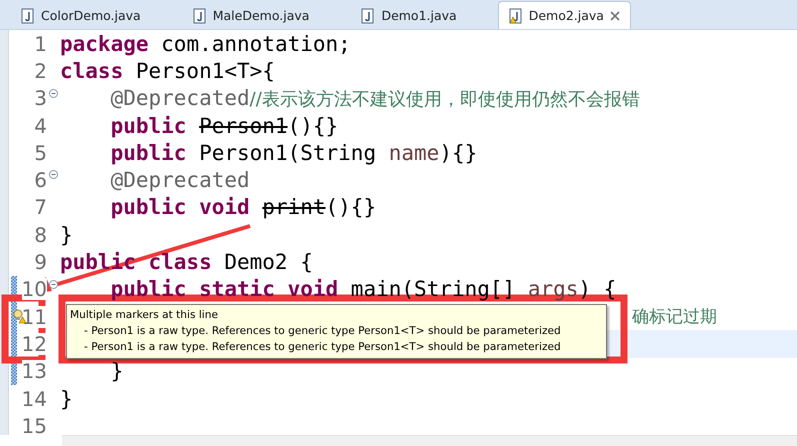  I want to click on editor-tab: Demo1.java, so click(409, 15).